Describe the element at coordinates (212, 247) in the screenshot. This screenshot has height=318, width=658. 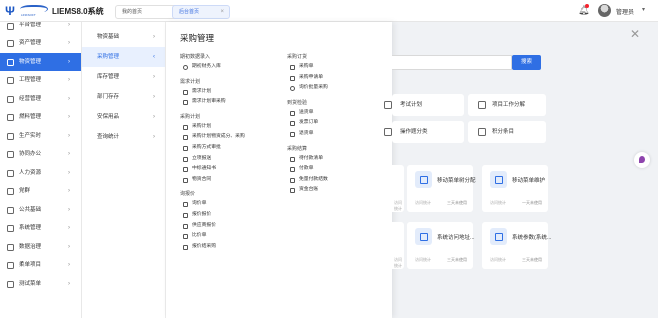
I see `menu-link: 报价结采购` at that location.